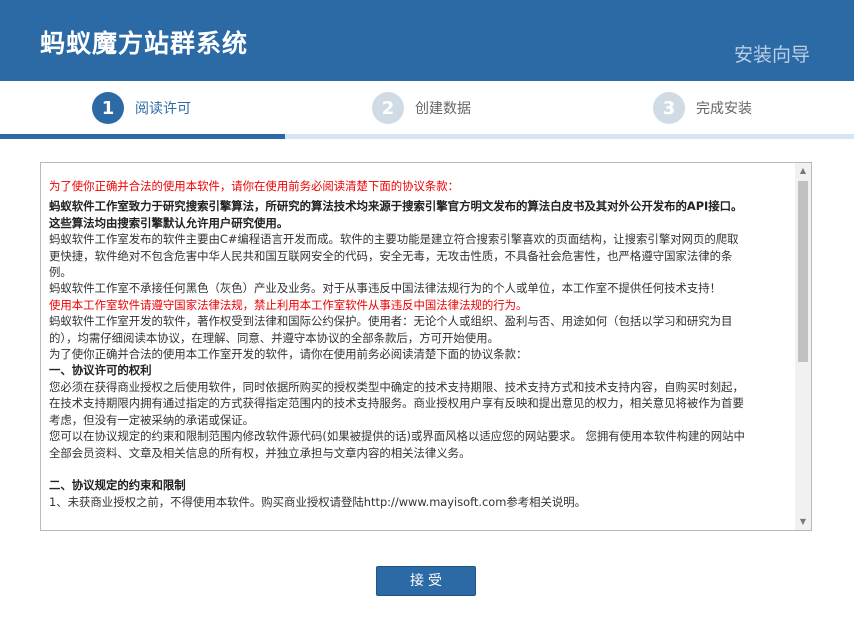 The width and height of the screenshot is (854, 620). What do you see at coordinates (274, 337) in the screenshot?
I see `license-paragraph: 的），均需仔细阅读本协议，在理解、同意、并遵守本协议的全部条款后，方可开始使用。` at bounding box center [274, 337].